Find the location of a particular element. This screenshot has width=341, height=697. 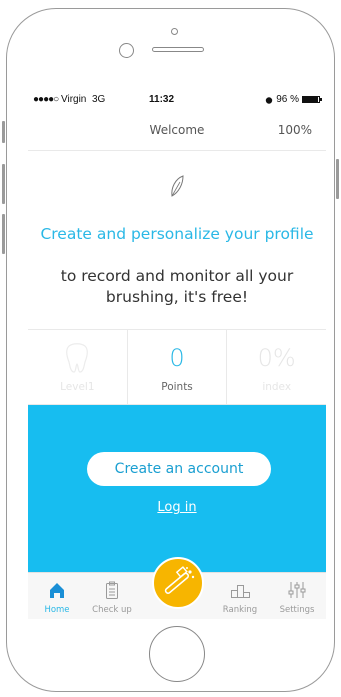

tab-bar: Home Check up Ranking Settings is located at coordinates (177, 588).